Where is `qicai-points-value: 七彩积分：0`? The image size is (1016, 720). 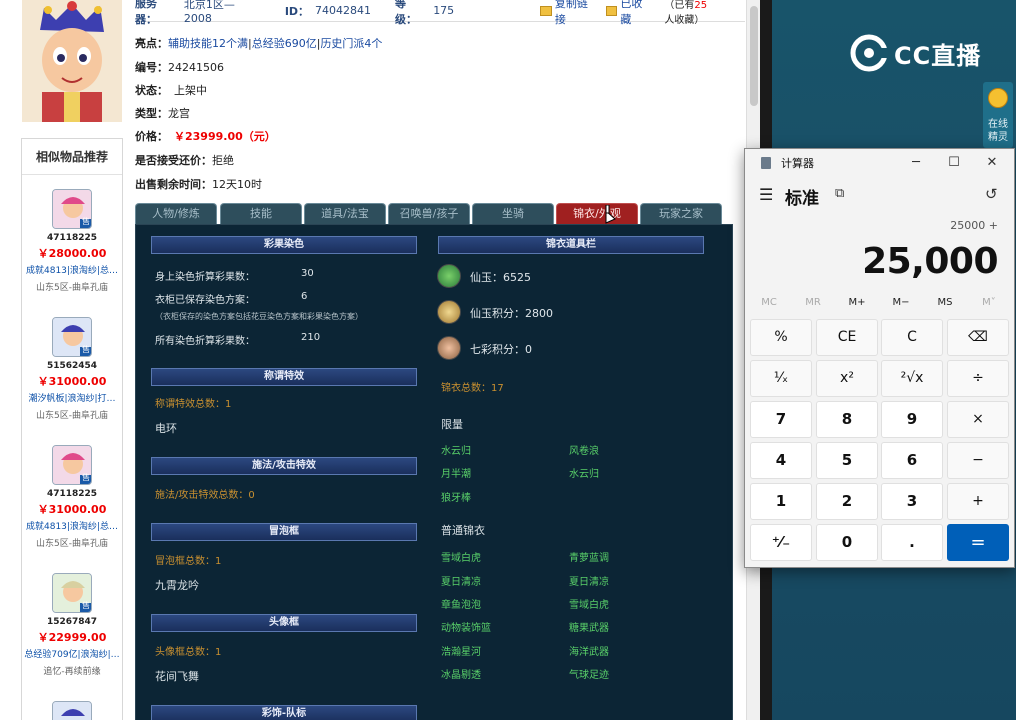 qicai-points-value: 七彩积分：0 is located at coordinates (501, 349).